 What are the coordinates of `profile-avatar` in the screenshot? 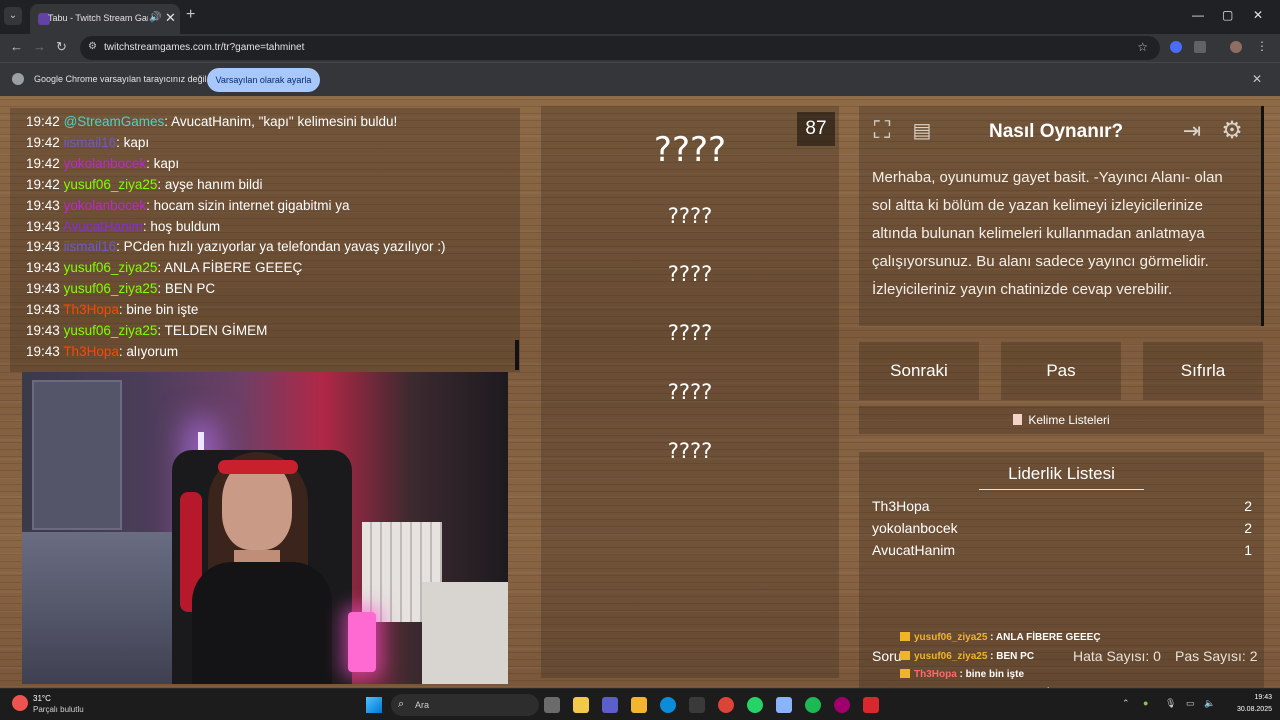 It's located at (1236, 47).